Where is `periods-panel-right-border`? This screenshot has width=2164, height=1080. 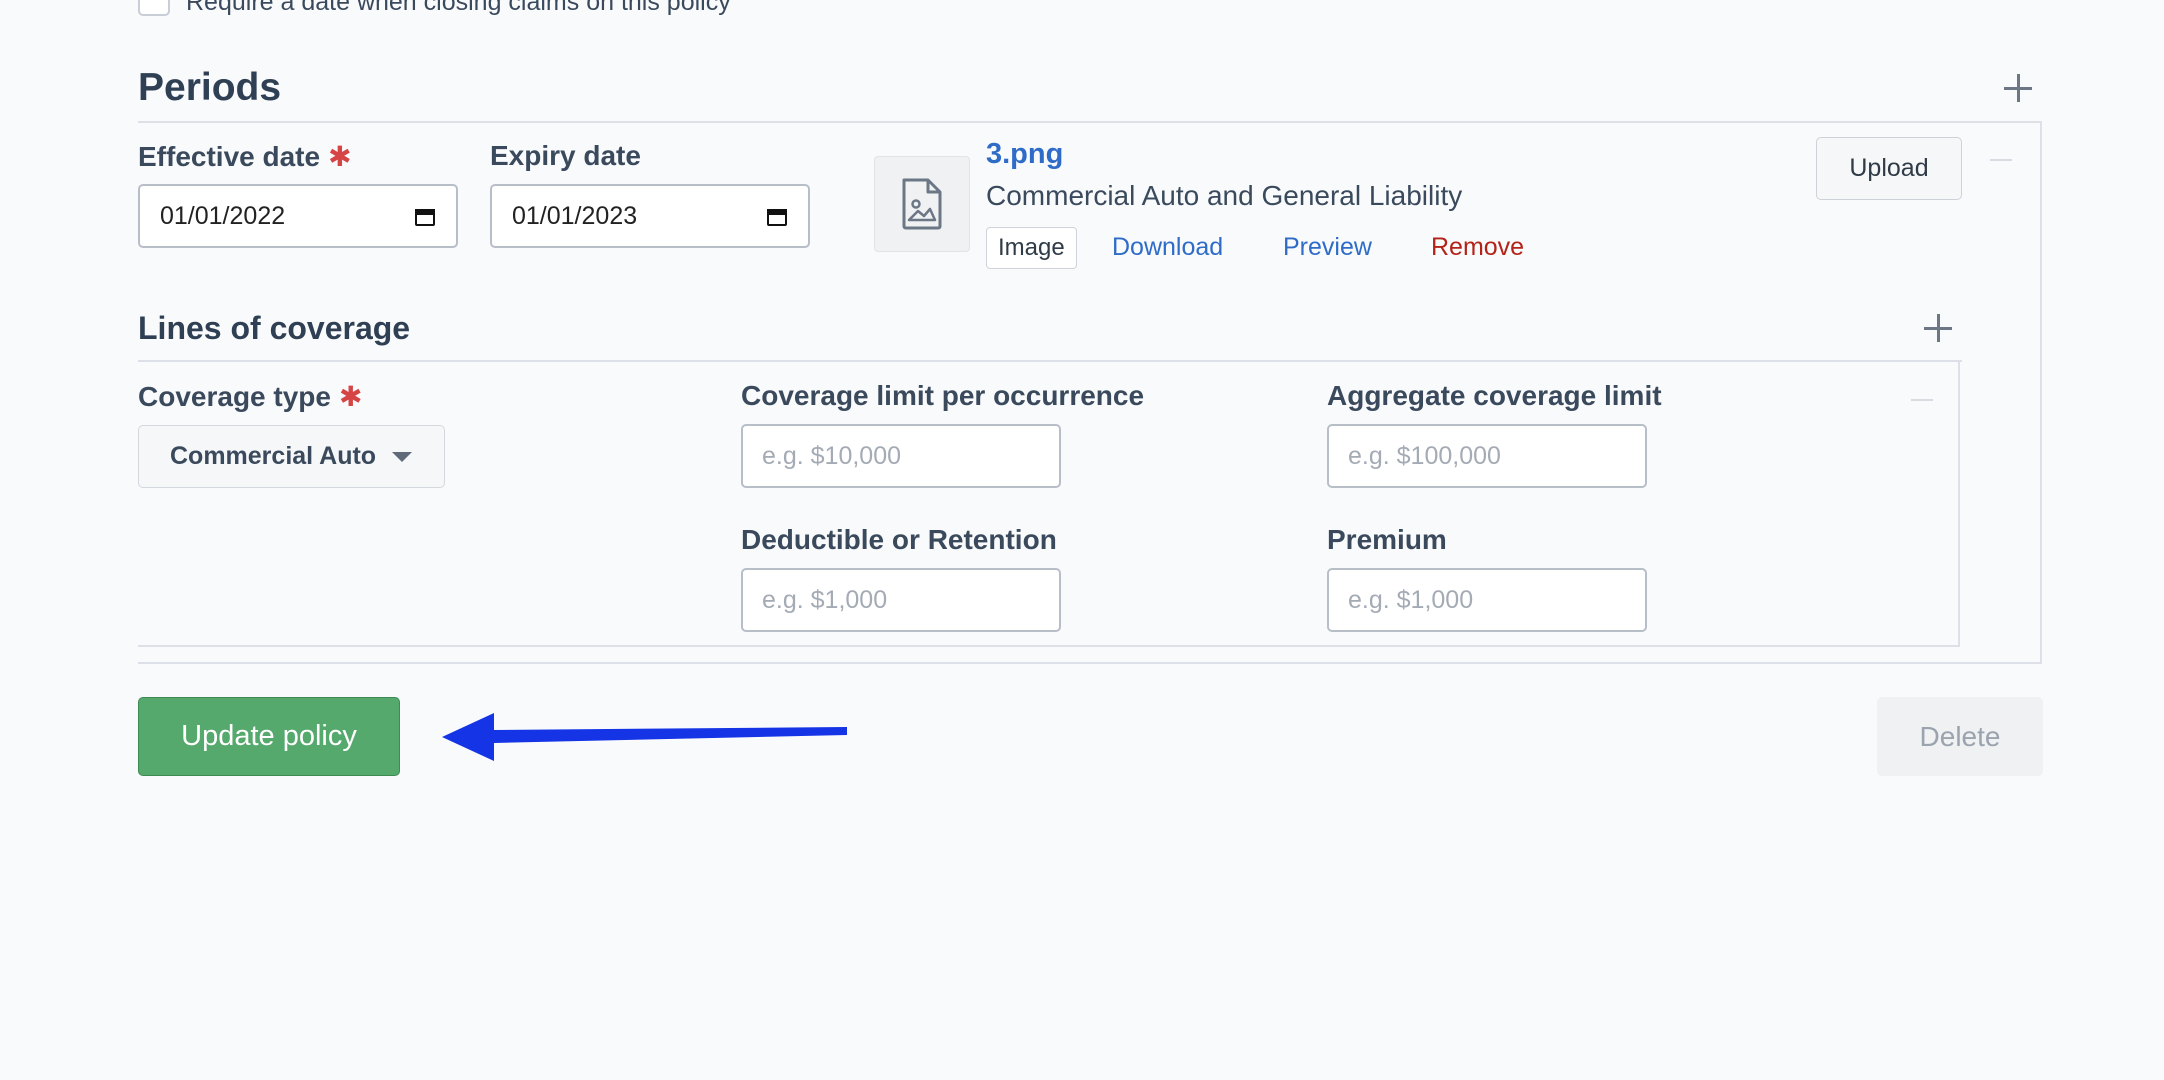 periods-panel-right-border is located at coordinates (2041, 392).